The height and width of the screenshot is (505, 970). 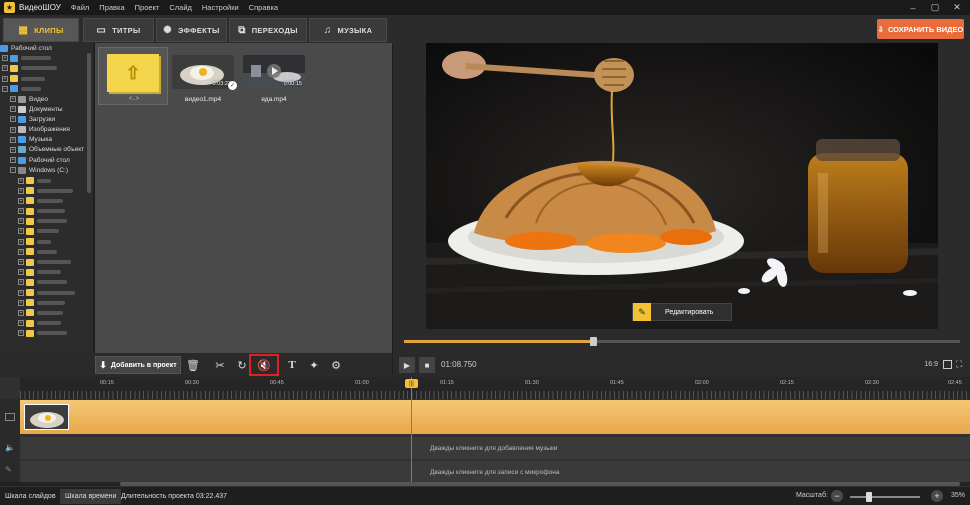 What do you see at coordinates (264, 365) in the screenshot?
I see `mute-icon: 🔇` at bounding box center [264, 365].